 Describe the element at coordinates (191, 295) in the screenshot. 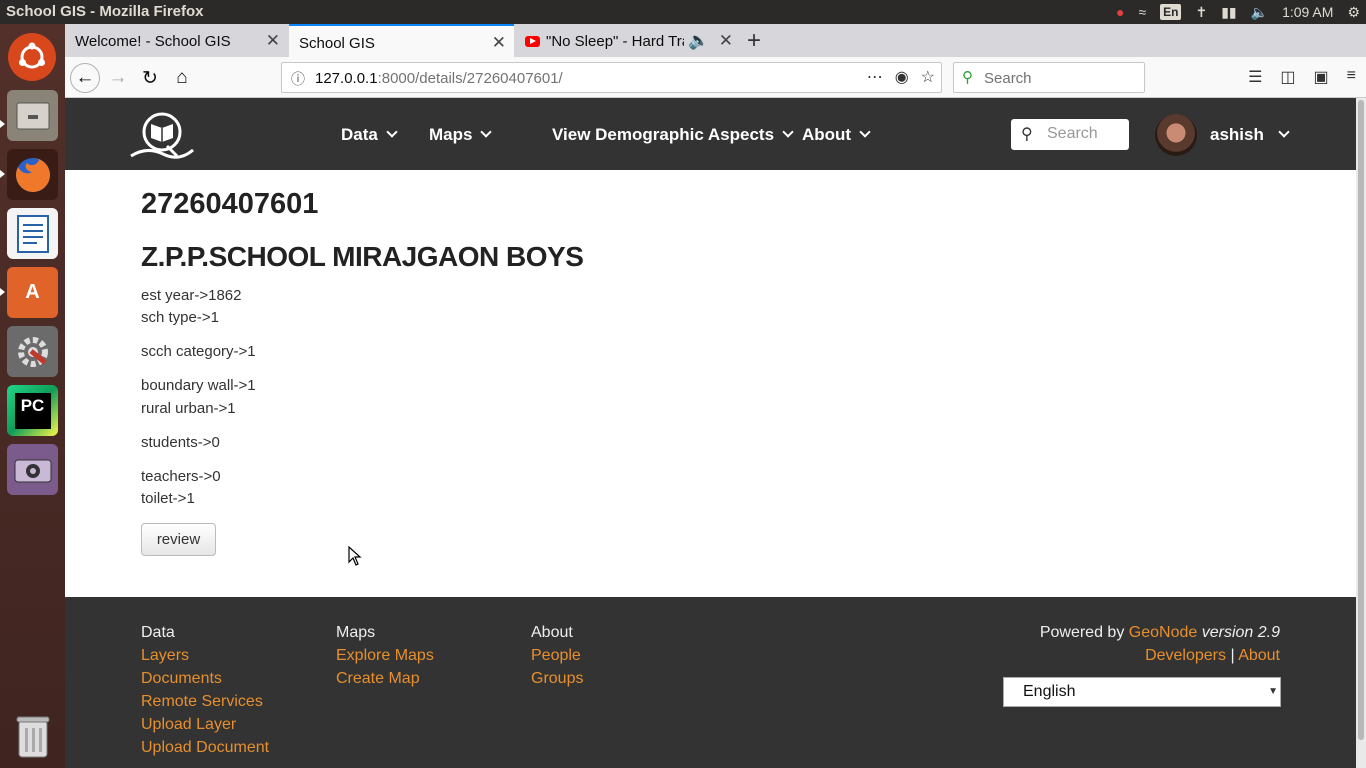

I see `field-est-year: est year->1862` at that location.